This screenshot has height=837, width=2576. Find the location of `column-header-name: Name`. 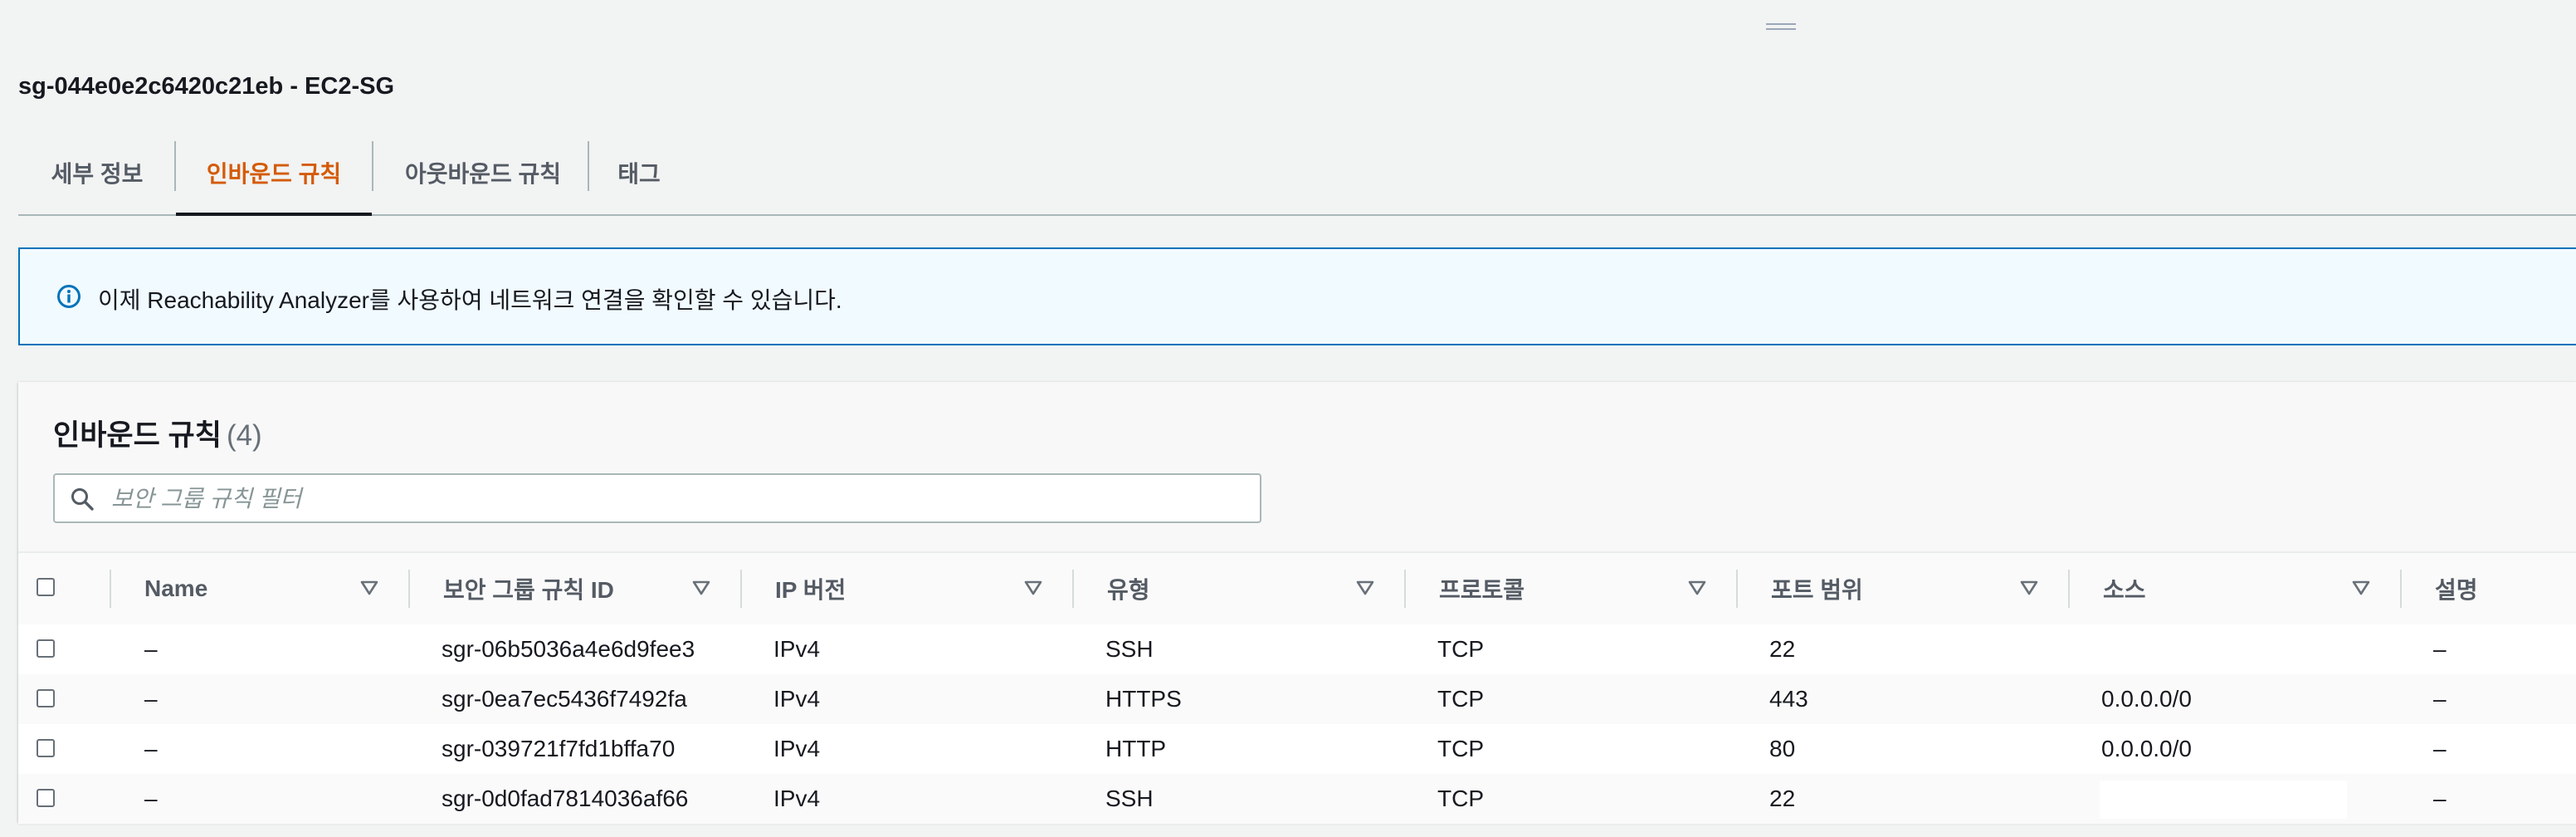

column-header-name: Name is located at coordinates (176, 588).